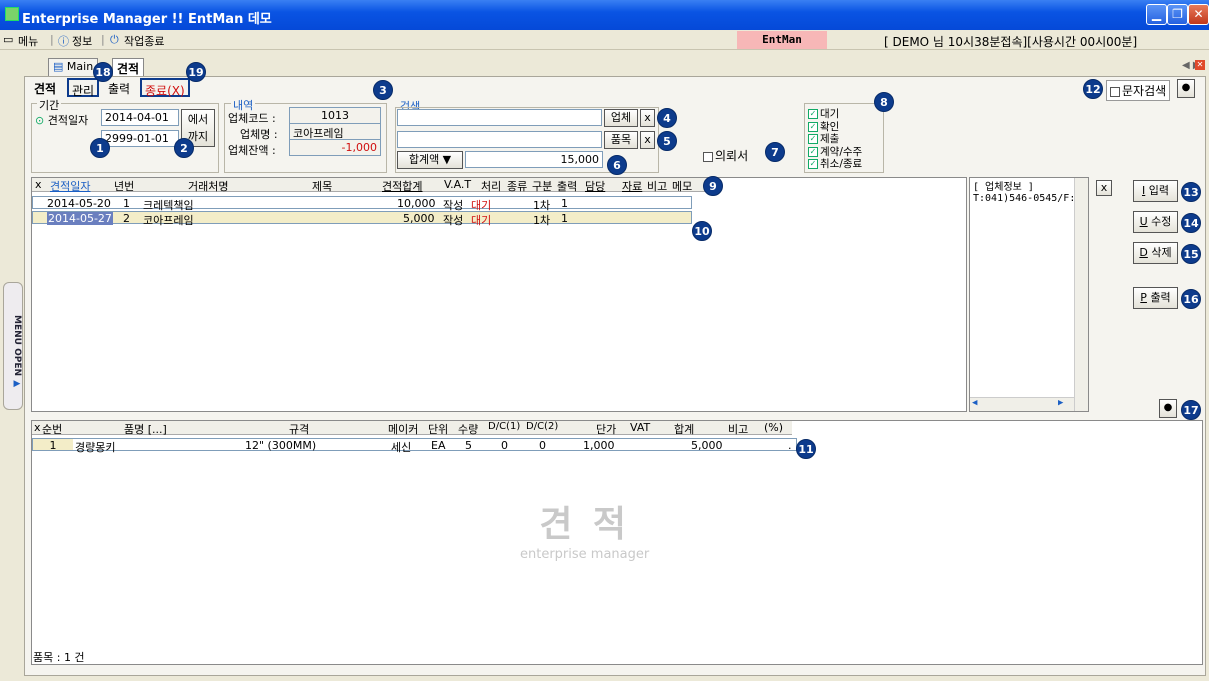  I want to click on close-window-button: ✕, so click(1198, 14).